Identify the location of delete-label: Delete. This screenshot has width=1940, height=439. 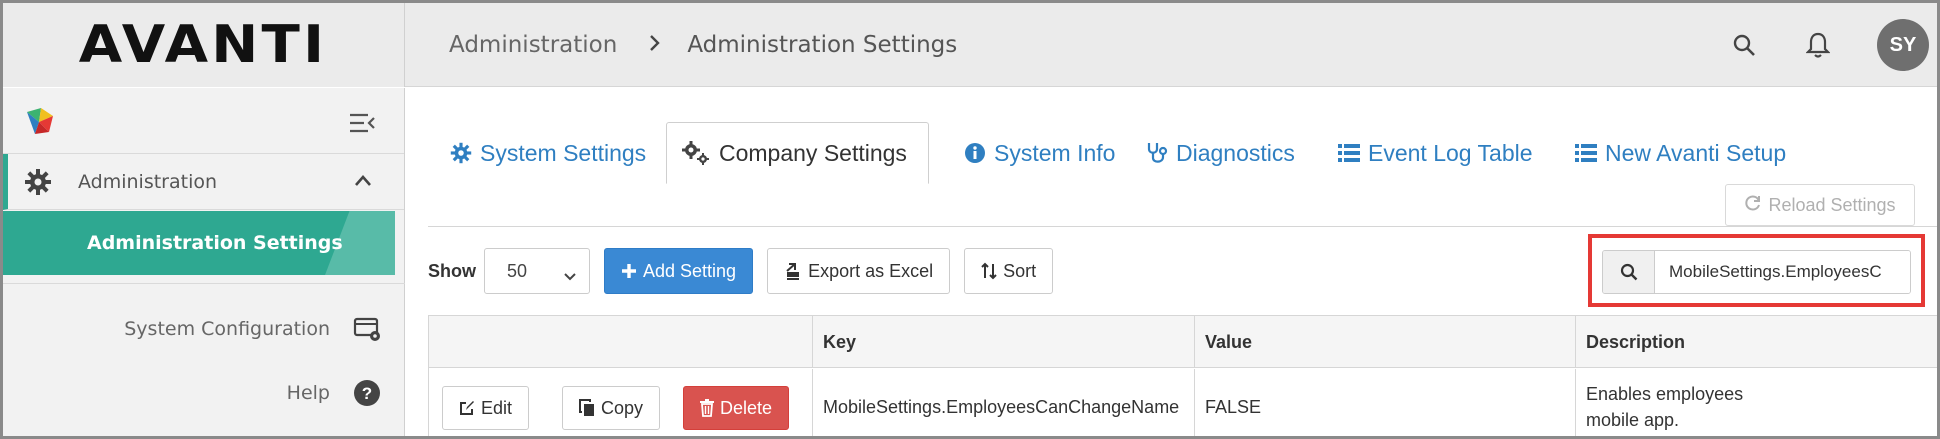
(746, 407).